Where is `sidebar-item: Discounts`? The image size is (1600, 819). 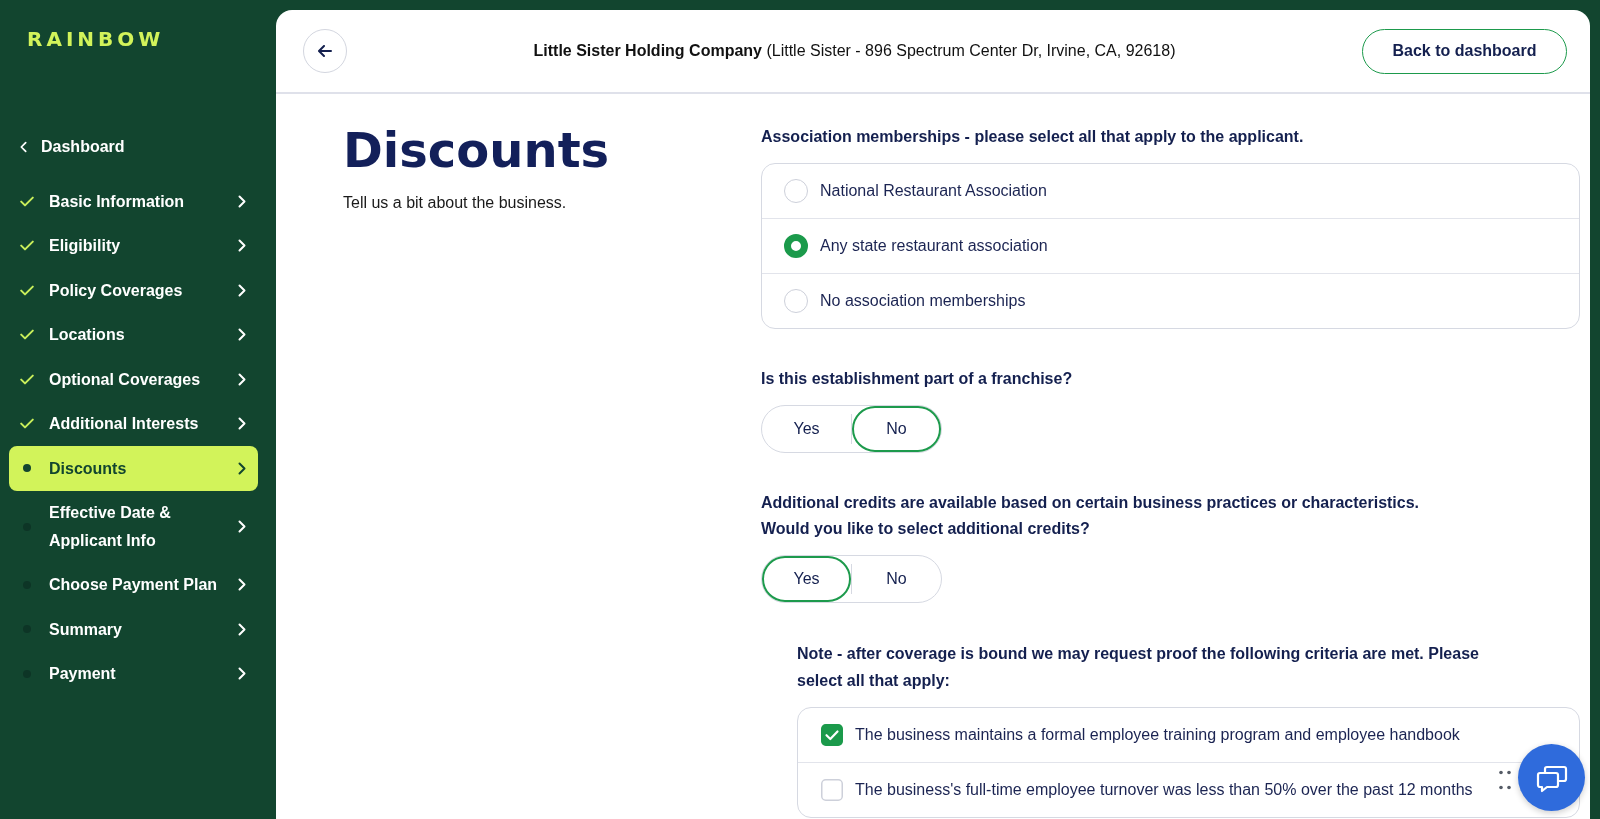
sidebar-item: Discounts is located at coordinates (133, 468).